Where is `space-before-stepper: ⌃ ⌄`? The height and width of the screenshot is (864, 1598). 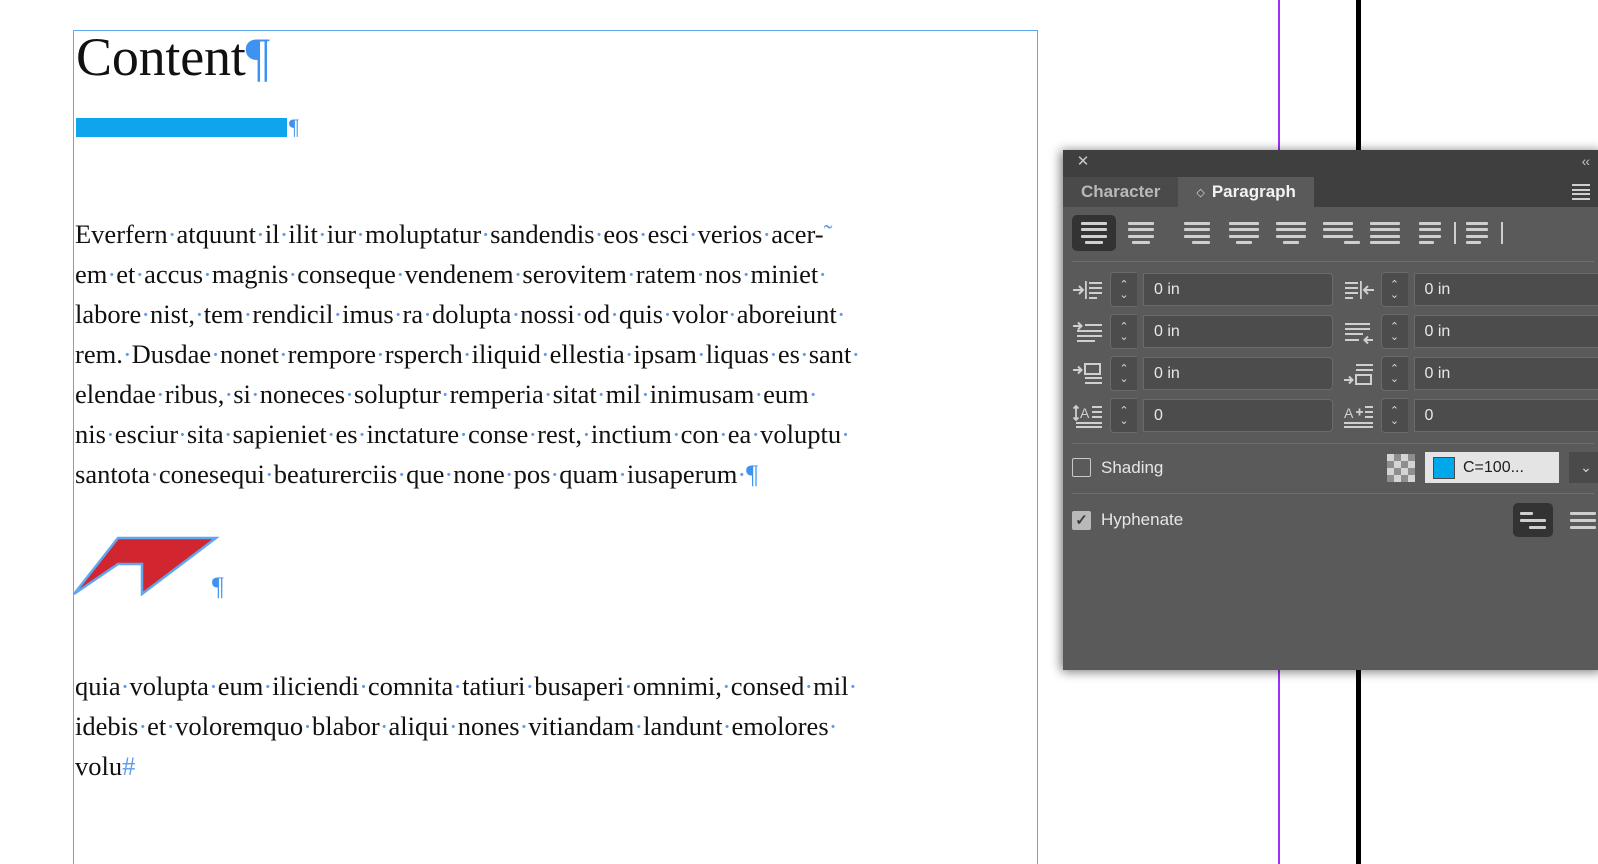 space-before-stepper: ⌃ ⌄ is located at coordinates (1123, 373).